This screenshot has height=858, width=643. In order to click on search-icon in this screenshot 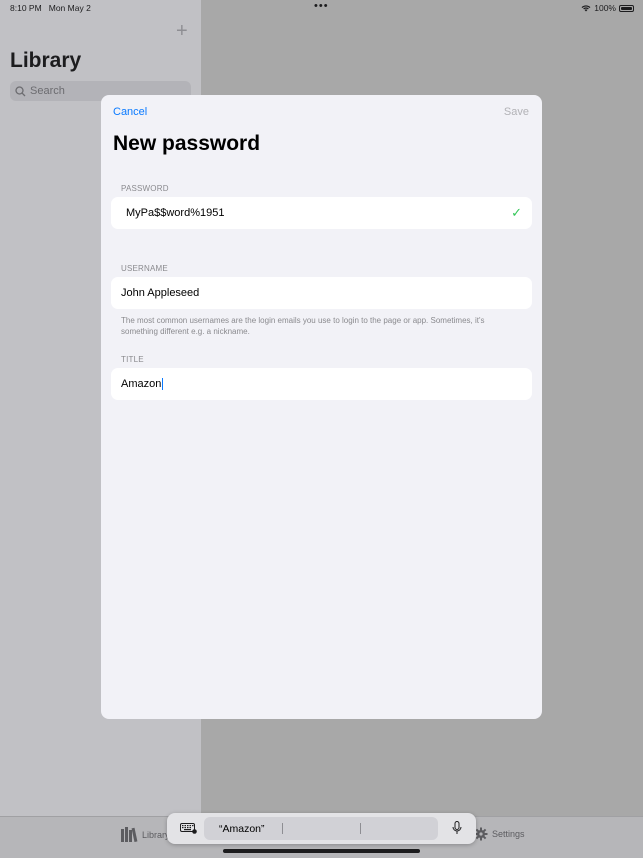, I will do `click(20, 90)`.